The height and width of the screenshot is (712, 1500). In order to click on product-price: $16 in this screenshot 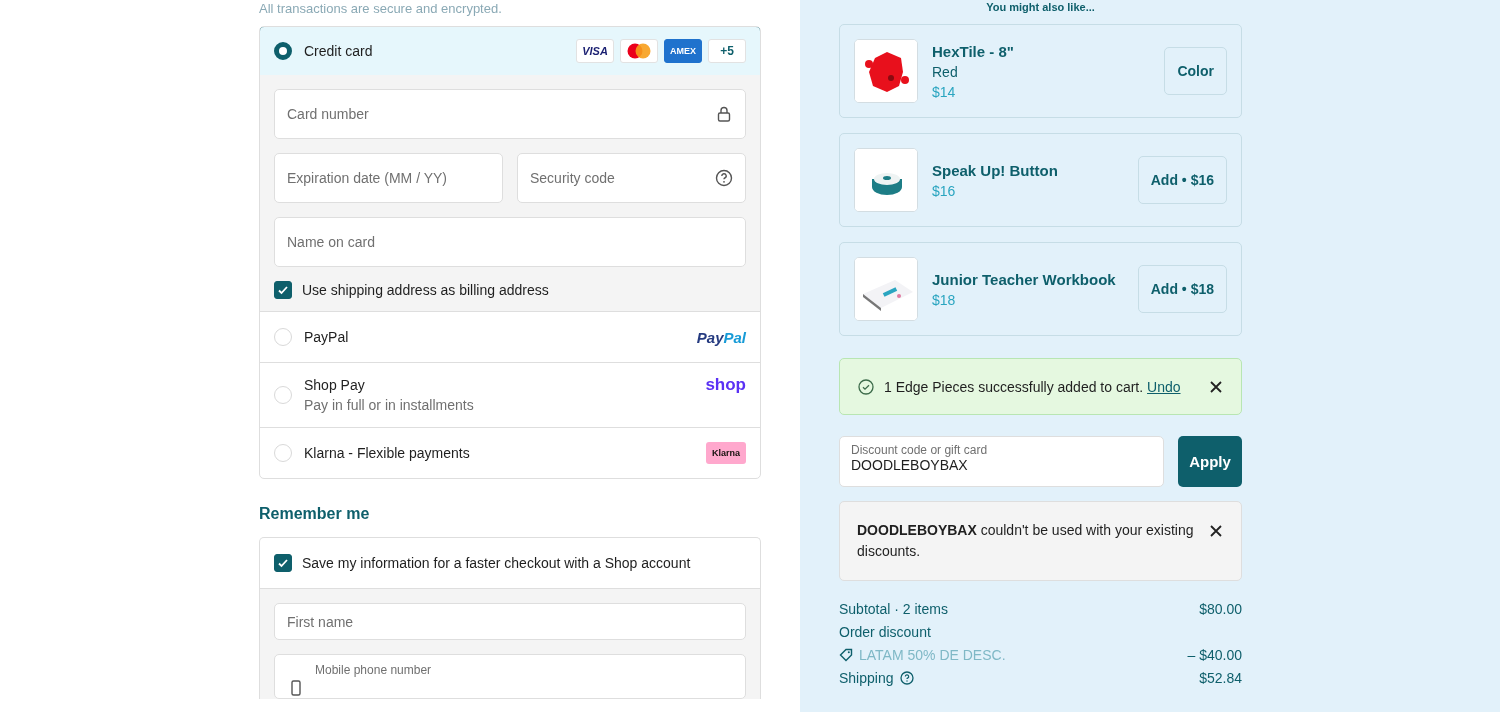, I will do `click(944, 190)`.